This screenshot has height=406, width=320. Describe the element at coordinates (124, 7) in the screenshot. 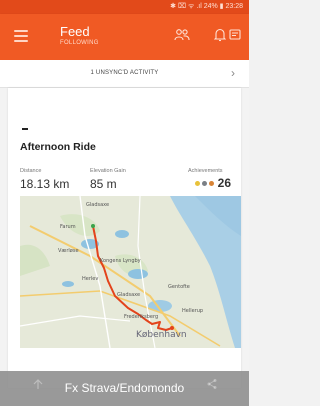

I see `status-bar: ✱ ⌧ ᯤ .ıl 24% ▮ 23:28` at that location.